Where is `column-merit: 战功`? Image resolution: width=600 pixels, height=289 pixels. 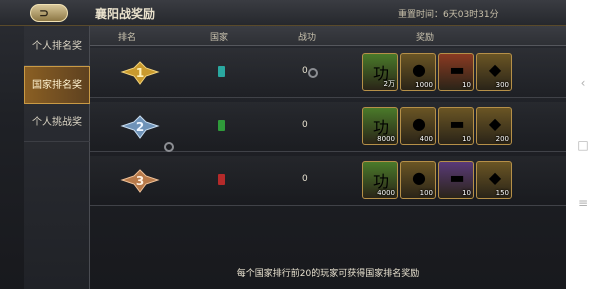 column-merit: 战功 is located at coordinates (307, 38).